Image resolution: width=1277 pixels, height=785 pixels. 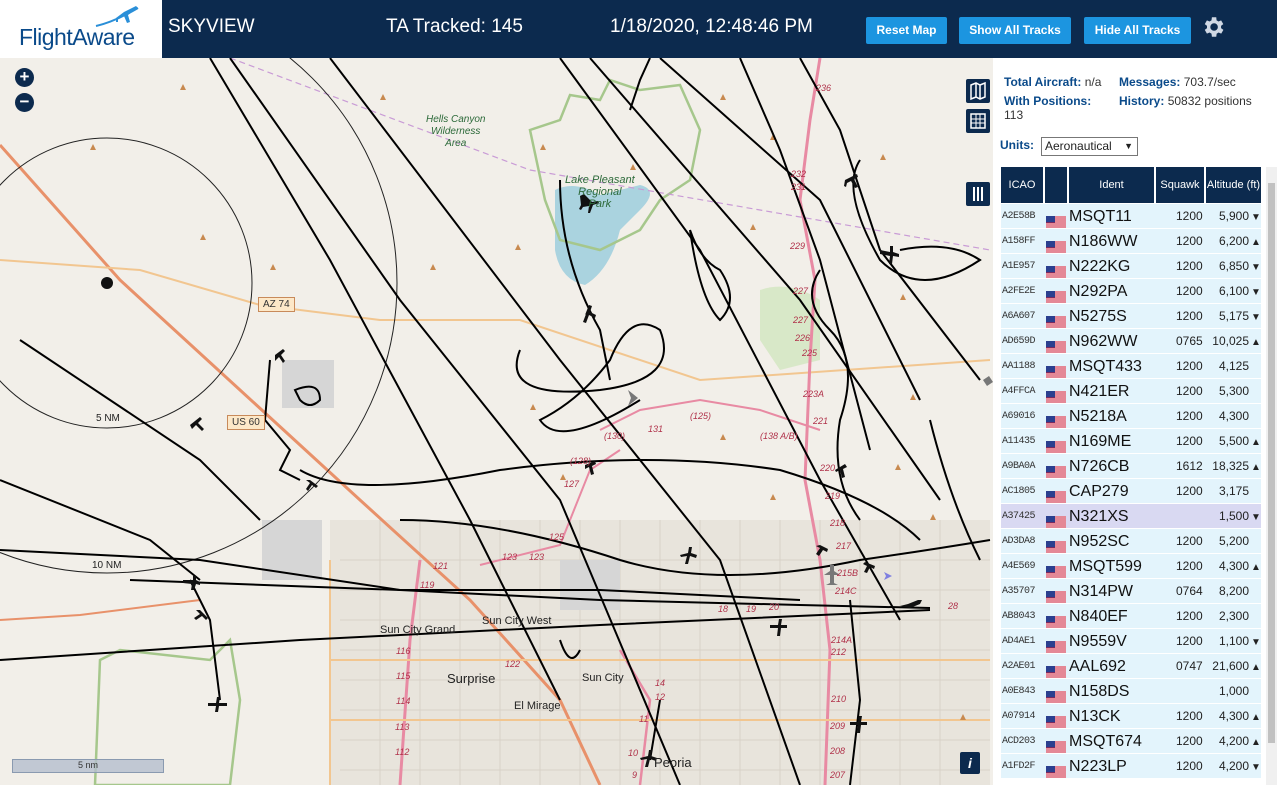 I want to click on table-row: AD659D N962WW 0765 10,025 ▲, so click(x=1131, y=341).